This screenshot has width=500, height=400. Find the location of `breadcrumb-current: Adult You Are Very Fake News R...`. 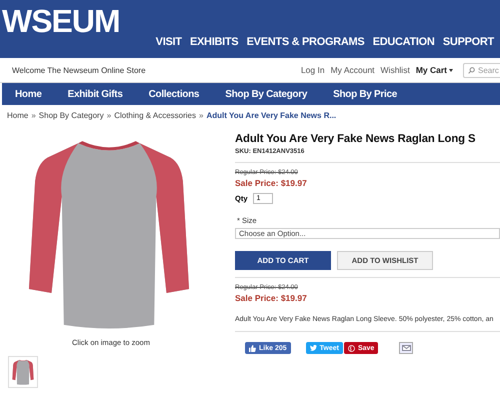

breadcrumb-current: Adult You Are Very Fake News R... is located at coordinates (271, 115).